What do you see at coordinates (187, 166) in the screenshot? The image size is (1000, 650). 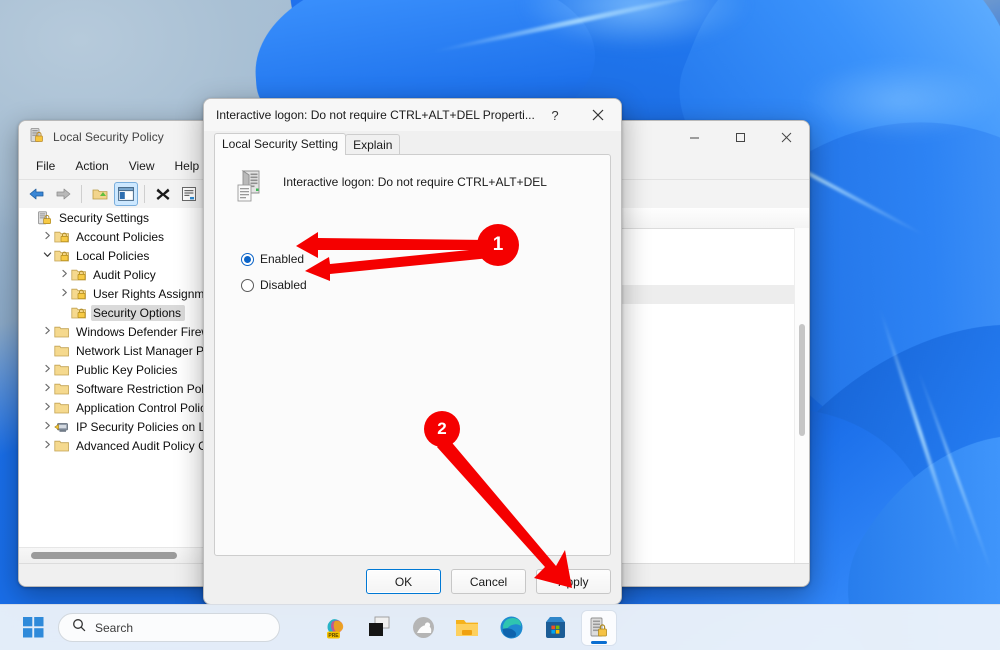 I see `menu-help: Help` at bounding box center [187, 166].